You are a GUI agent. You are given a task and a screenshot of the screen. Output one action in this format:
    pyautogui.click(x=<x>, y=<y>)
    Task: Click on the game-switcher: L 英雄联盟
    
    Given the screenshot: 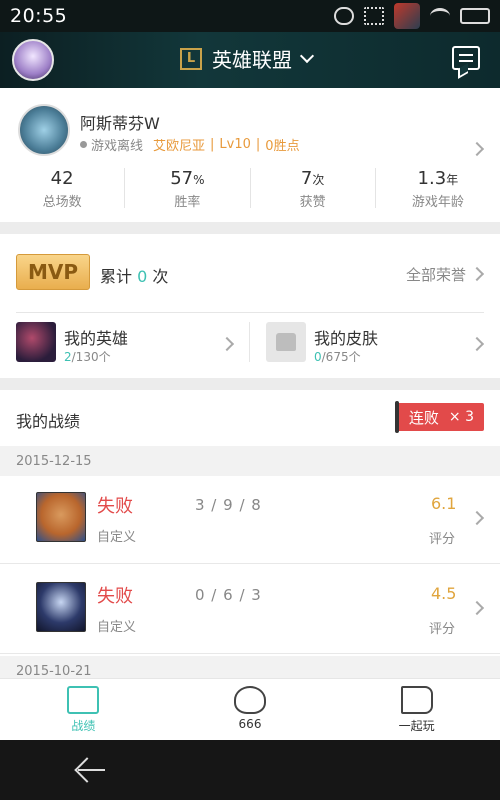 What is the action you would take?
    pyautogui.click(x=247, y=58)
    